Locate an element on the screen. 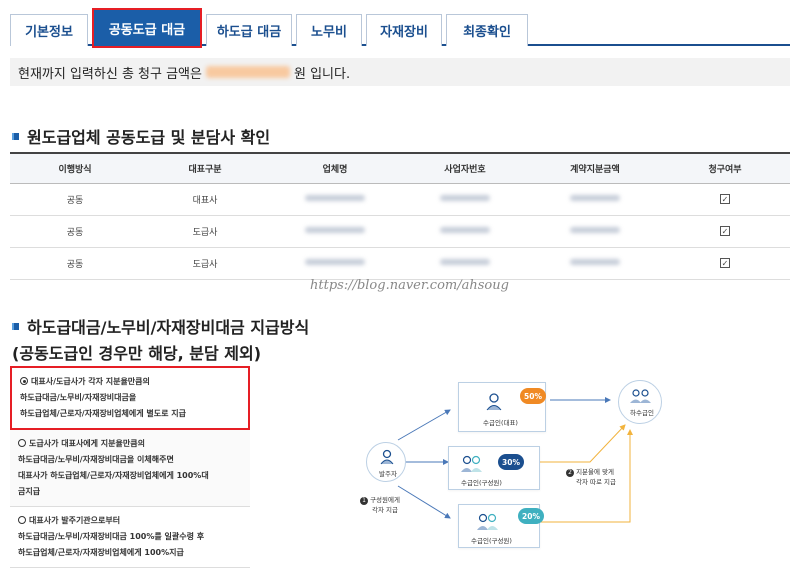  tab-subcontract: 하도급 대금 is located at coordinates (249, 30).